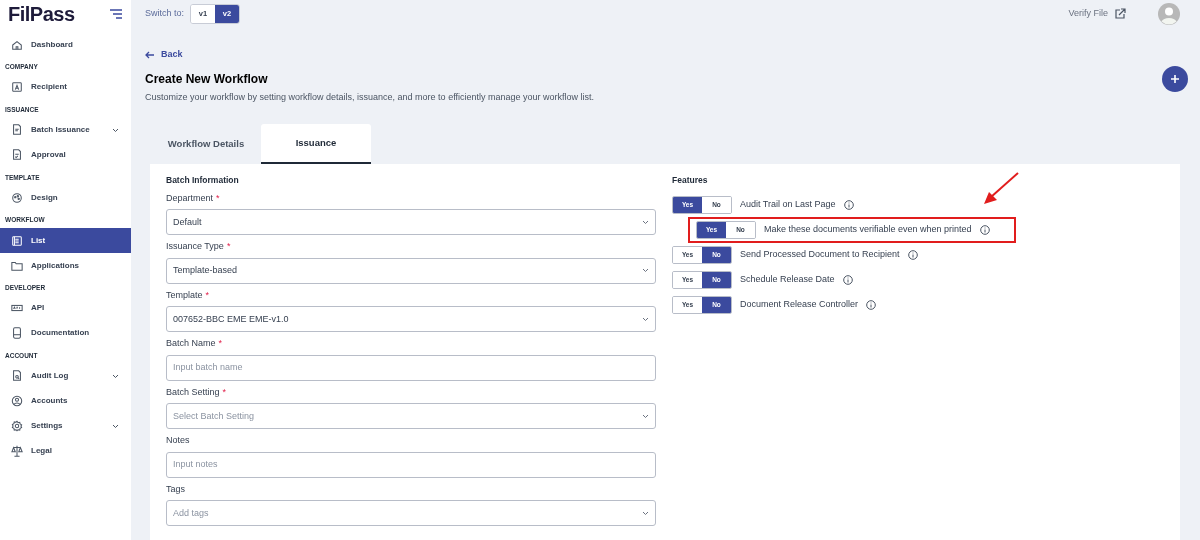  What do you see at coordinates (190, 198) in the screenshot?
I see `field-label: Department` at bounding box center [190, 198].